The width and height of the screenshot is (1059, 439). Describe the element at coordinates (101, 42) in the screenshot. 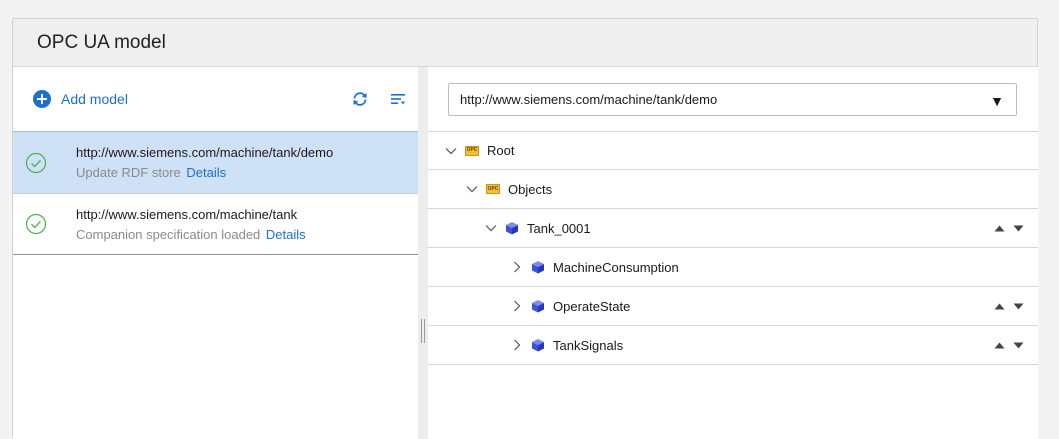

I see `panel-title: OPC UA model` at that location.